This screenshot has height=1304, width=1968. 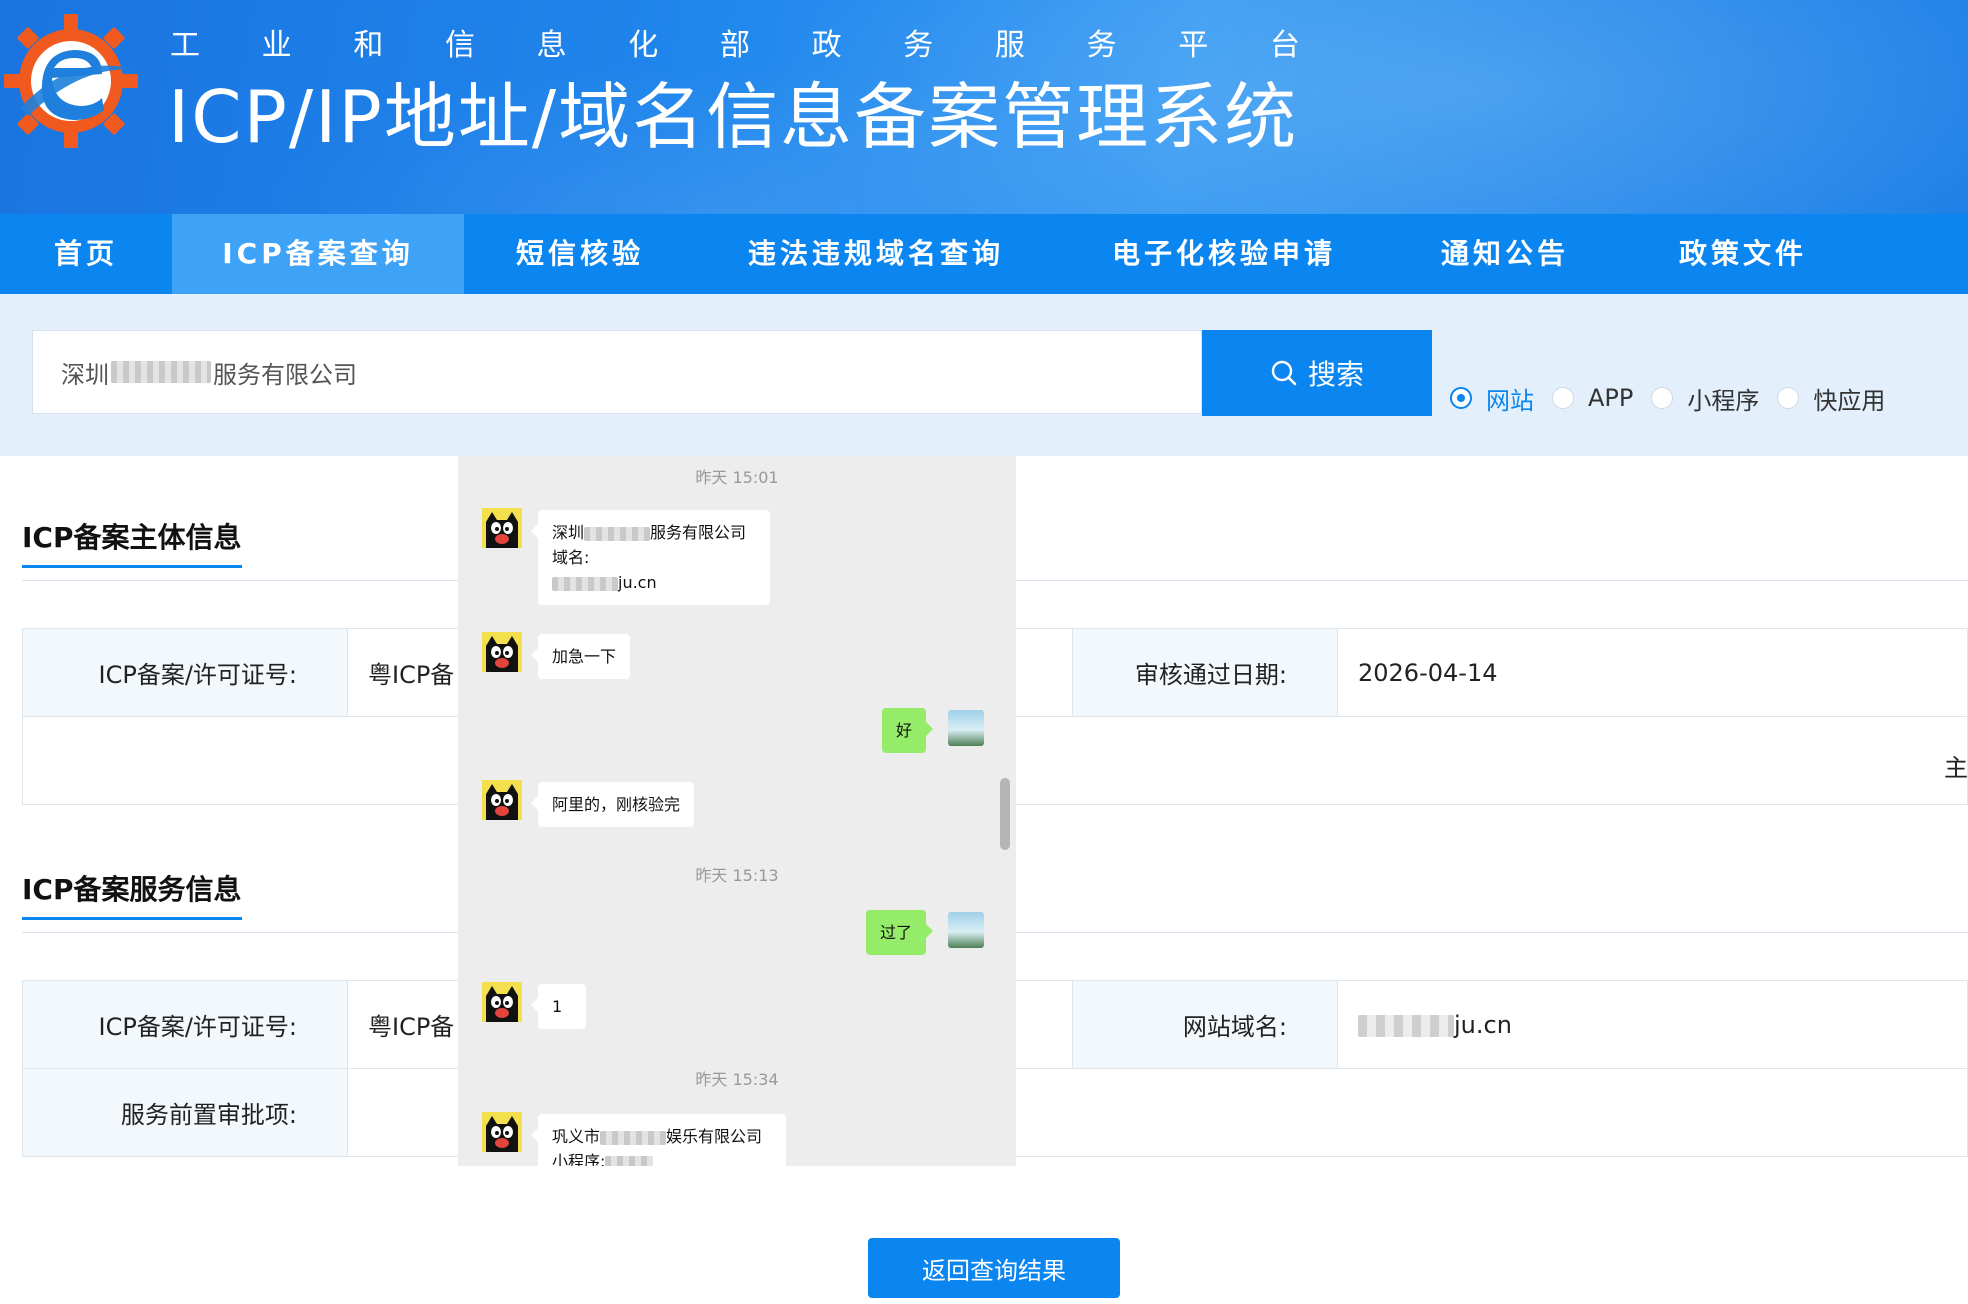 What do you see at coordinates (1224, 254) in the screenshot?
I see `nav-electronic-verify: 电子化核验申请` at bounding box center [1224, 254].